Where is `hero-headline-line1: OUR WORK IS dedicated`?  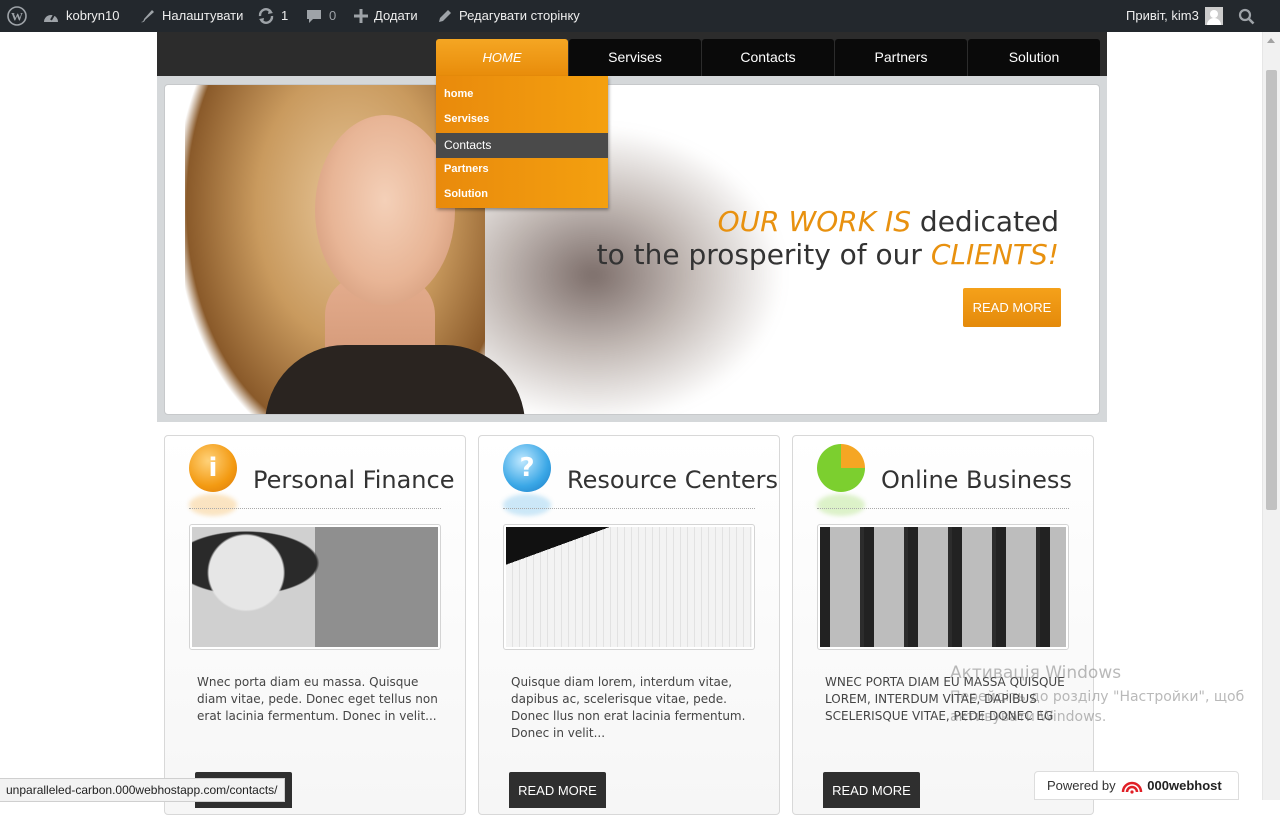 hero-headline-line1: OUR WORK IS dedicated is located at coordinates (888, 221).